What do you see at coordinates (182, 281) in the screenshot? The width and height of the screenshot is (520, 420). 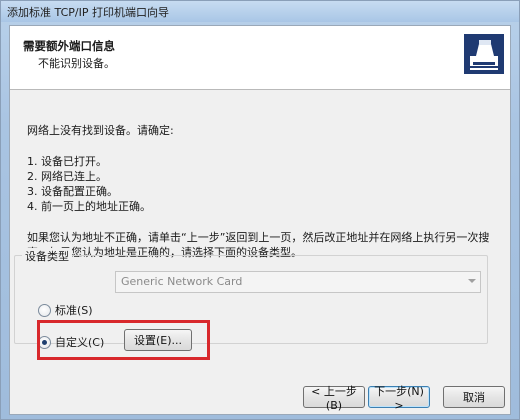 I see `standard-device-value: Generic Network Card` at bounding box center [182, 281].